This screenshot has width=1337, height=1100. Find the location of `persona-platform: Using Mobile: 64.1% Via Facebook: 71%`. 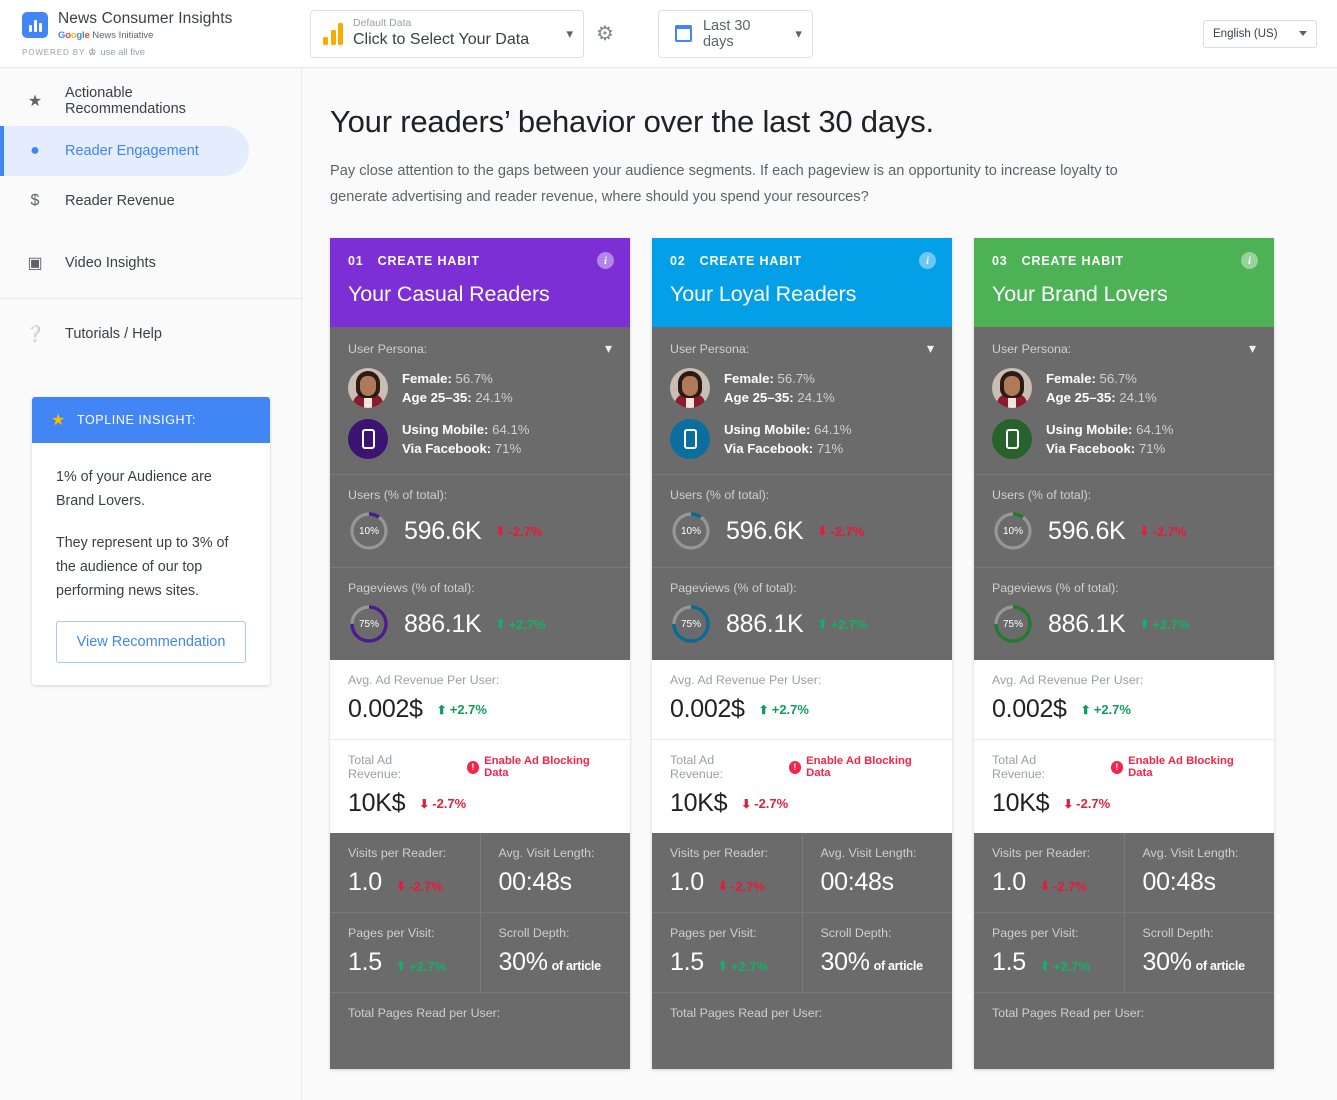

persona-platform: Using Mobile: 64.1% Via Facebook: 71% is located at coordinates (480, 439).